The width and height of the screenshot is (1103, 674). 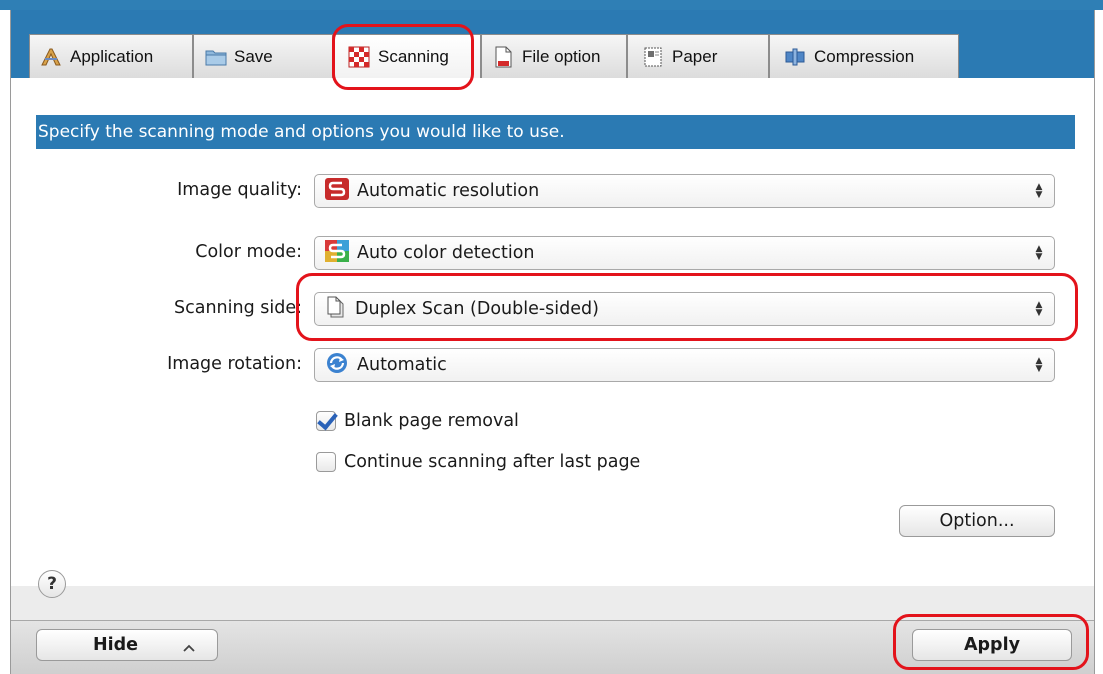 I want to click on application-icon, so click(x=51, y=57).